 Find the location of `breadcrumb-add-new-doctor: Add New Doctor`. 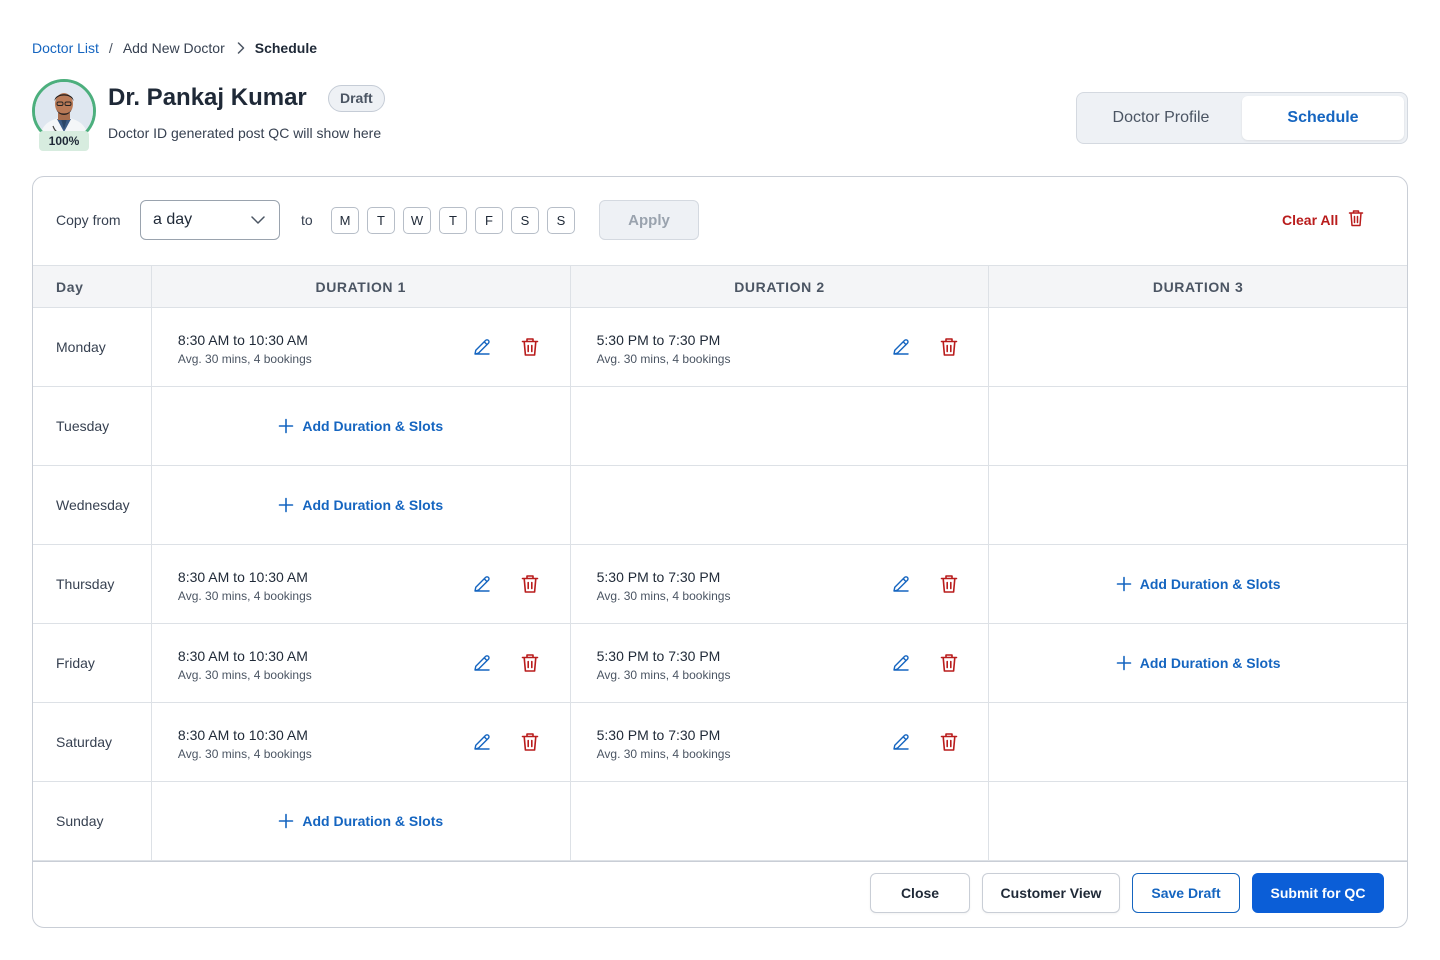

breadcrumb-add-new-doctor: Add New Doctor is located at coordinates (174, 48).